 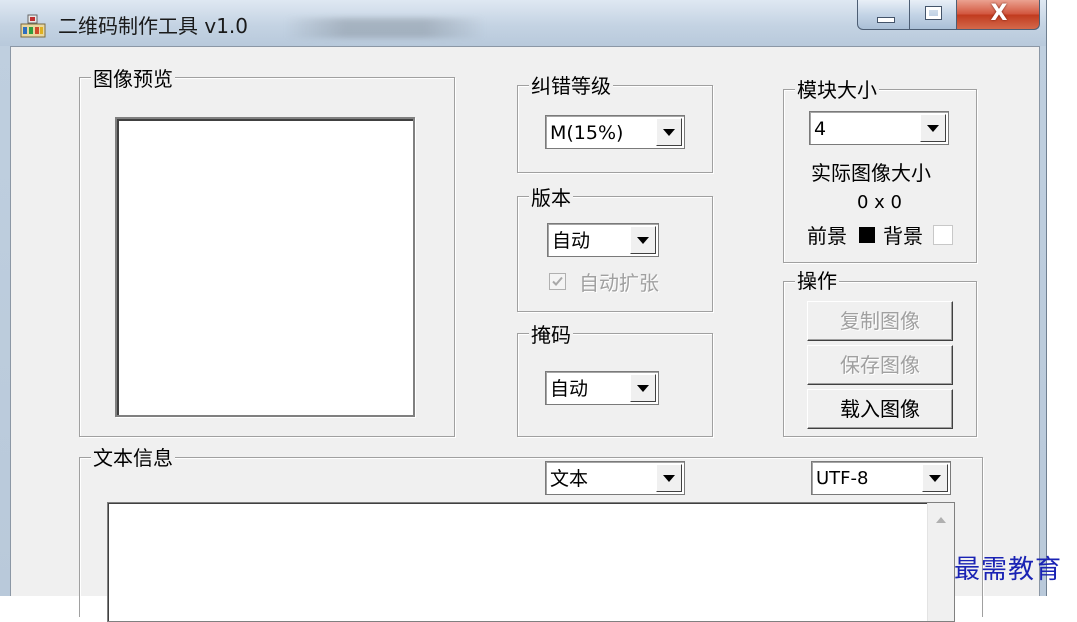 What do you see at coordinates (941, 520) in the screenshot?
I see `scroll-up-icon` at bounding box center [941, 520].